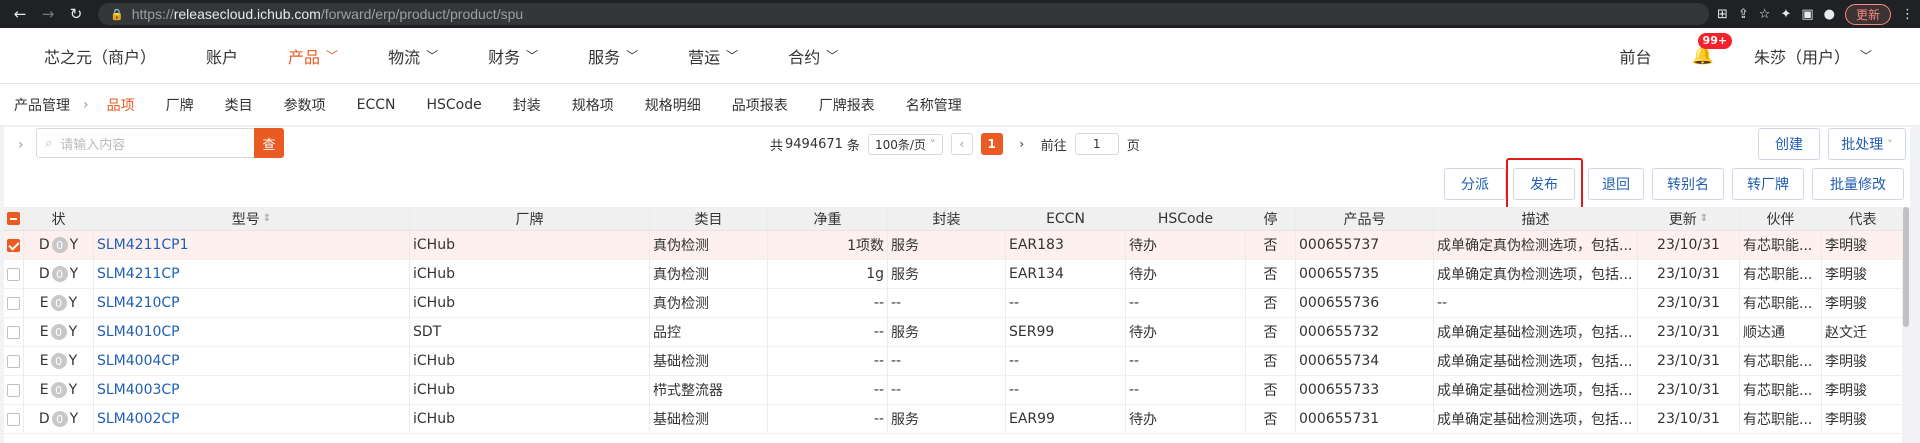  What do you see at coordinates (1271, 218) in the screenshot?
I see `col-stop: 停` at bounding box center [1271, 218].